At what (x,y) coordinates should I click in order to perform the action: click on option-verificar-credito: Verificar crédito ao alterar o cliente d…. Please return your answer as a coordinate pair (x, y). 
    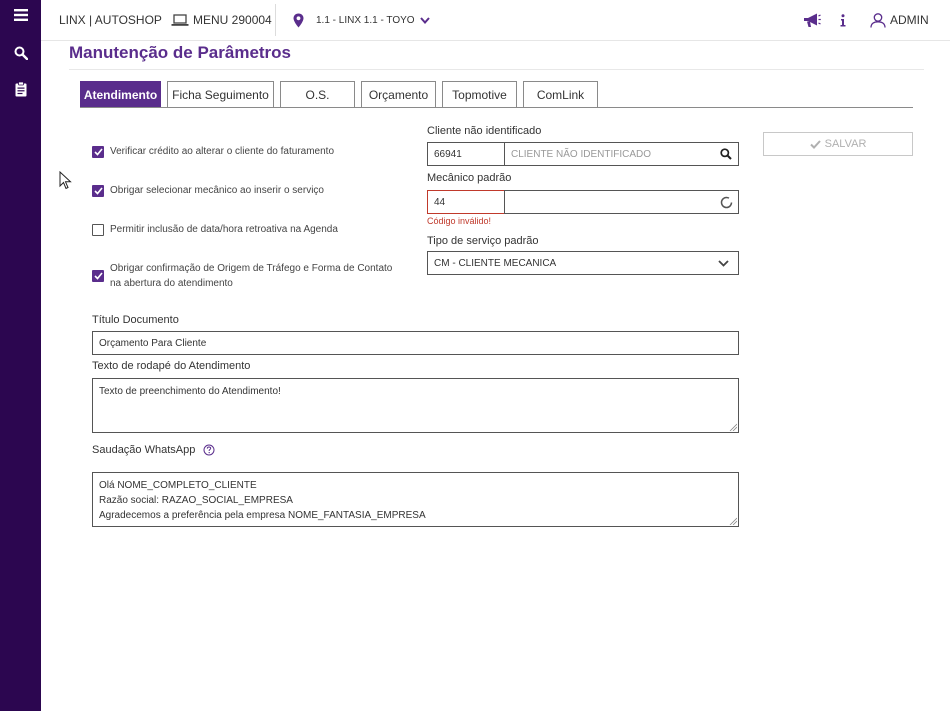
    Looking at the image, I should click on (213, 152).